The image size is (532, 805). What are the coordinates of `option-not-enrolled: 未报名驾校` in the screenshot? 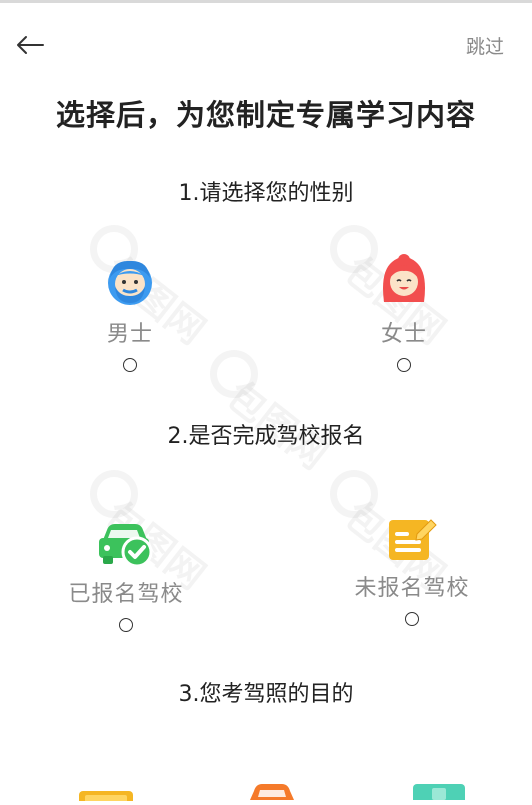 It's located at (412, 571).